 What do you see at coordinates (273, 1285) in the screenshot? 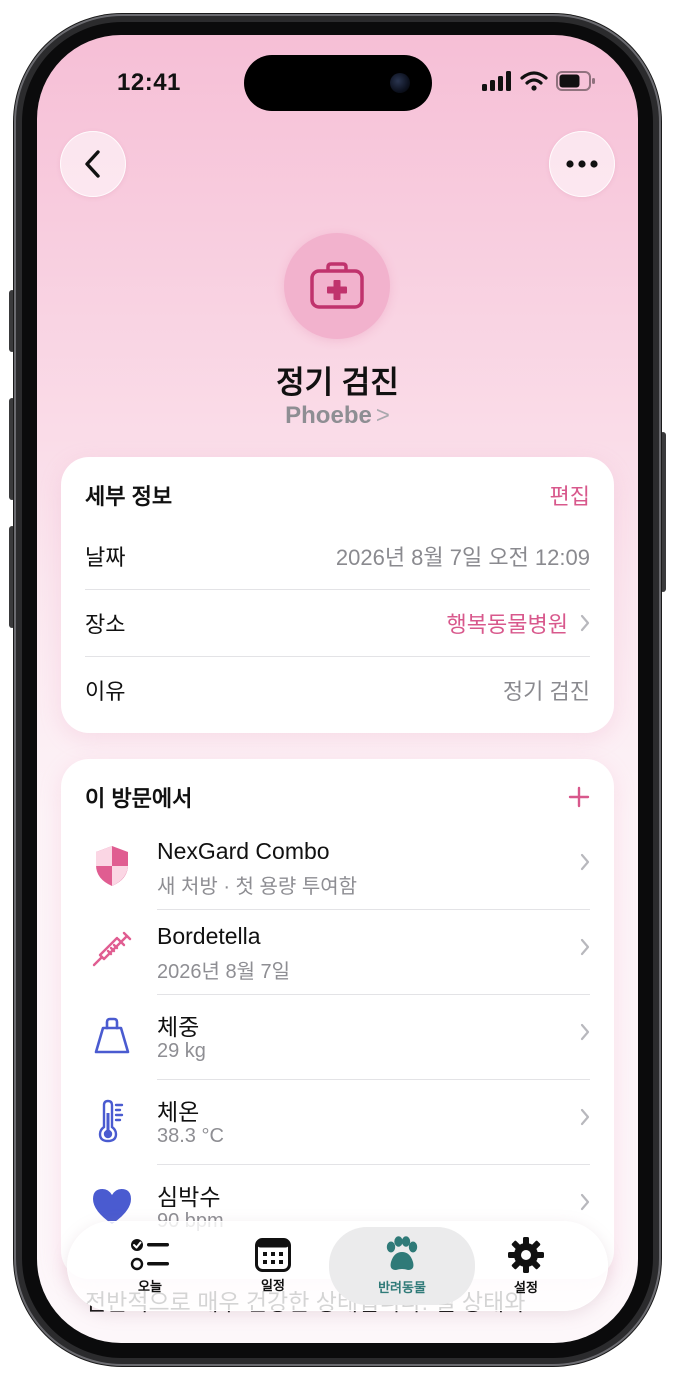
I see `tab-label: 일정` at bounding box center [273, 1285].